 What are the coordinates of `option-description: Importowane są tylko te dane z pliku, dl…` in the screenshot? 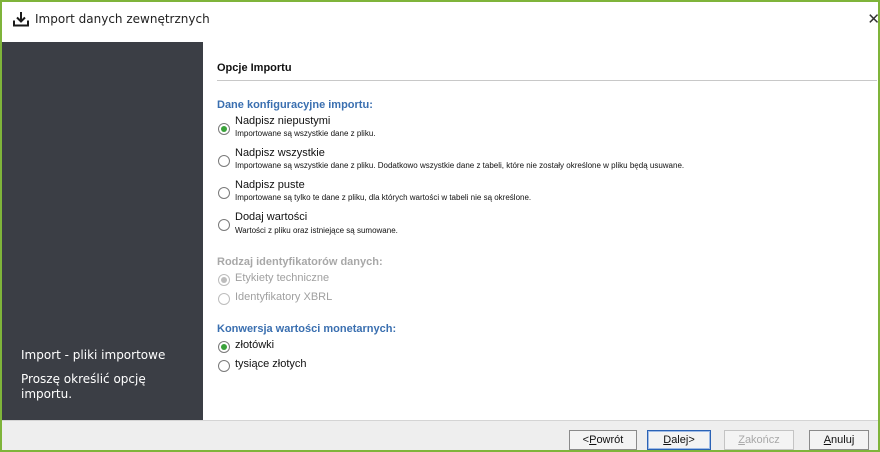 It's located at (383, 197).